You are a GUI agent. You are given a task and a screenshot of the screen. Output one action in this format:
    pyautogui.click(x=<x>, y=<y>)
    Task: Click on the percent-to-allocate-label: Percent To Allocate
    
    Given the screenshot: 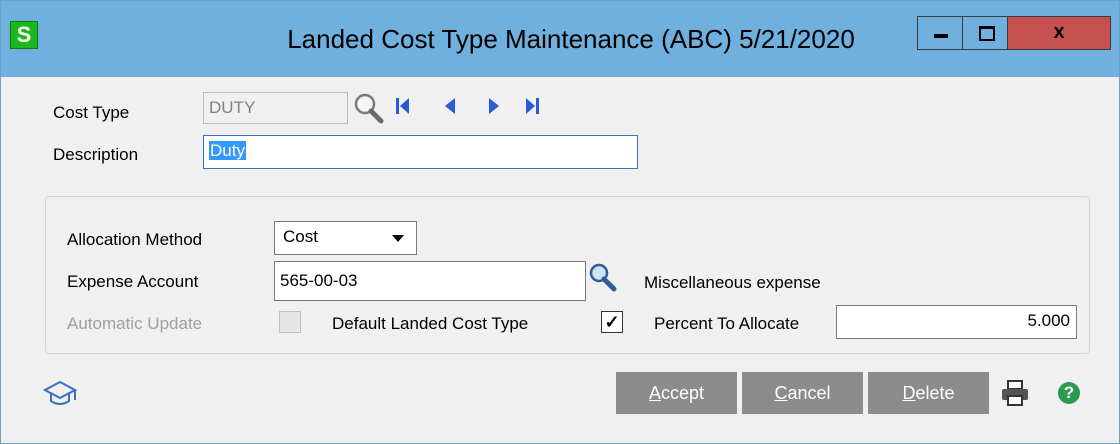 What is the action you would take?
    pyautogui.click(x=727, y=323)
    